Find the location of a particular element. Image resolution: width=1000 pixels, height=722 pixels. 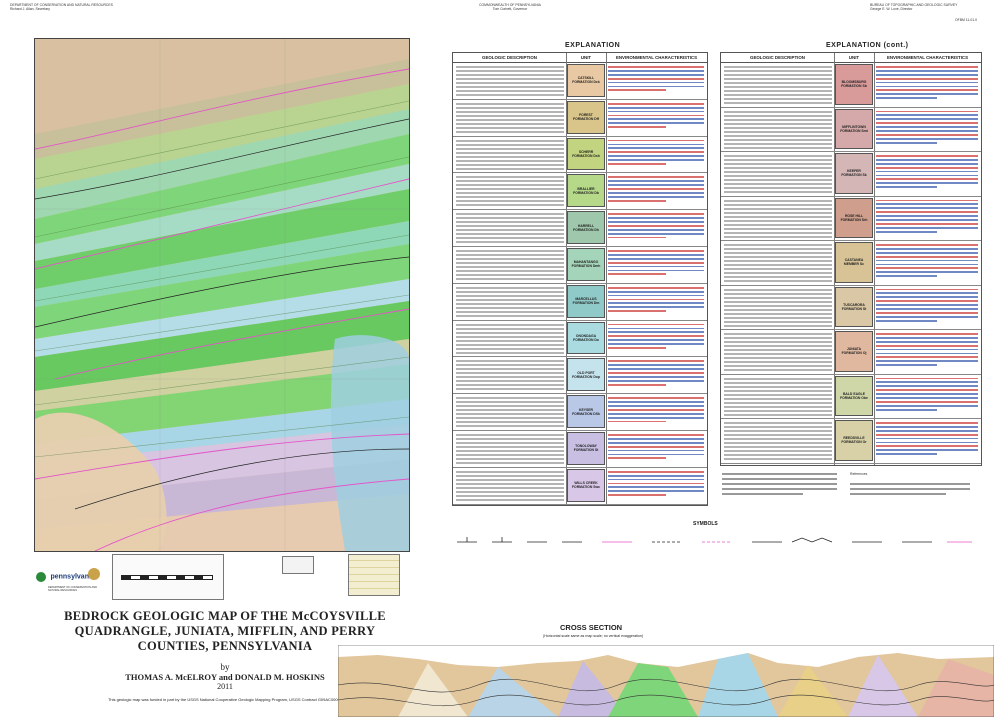

scale-bar-block is located at coordinates (168, 577).